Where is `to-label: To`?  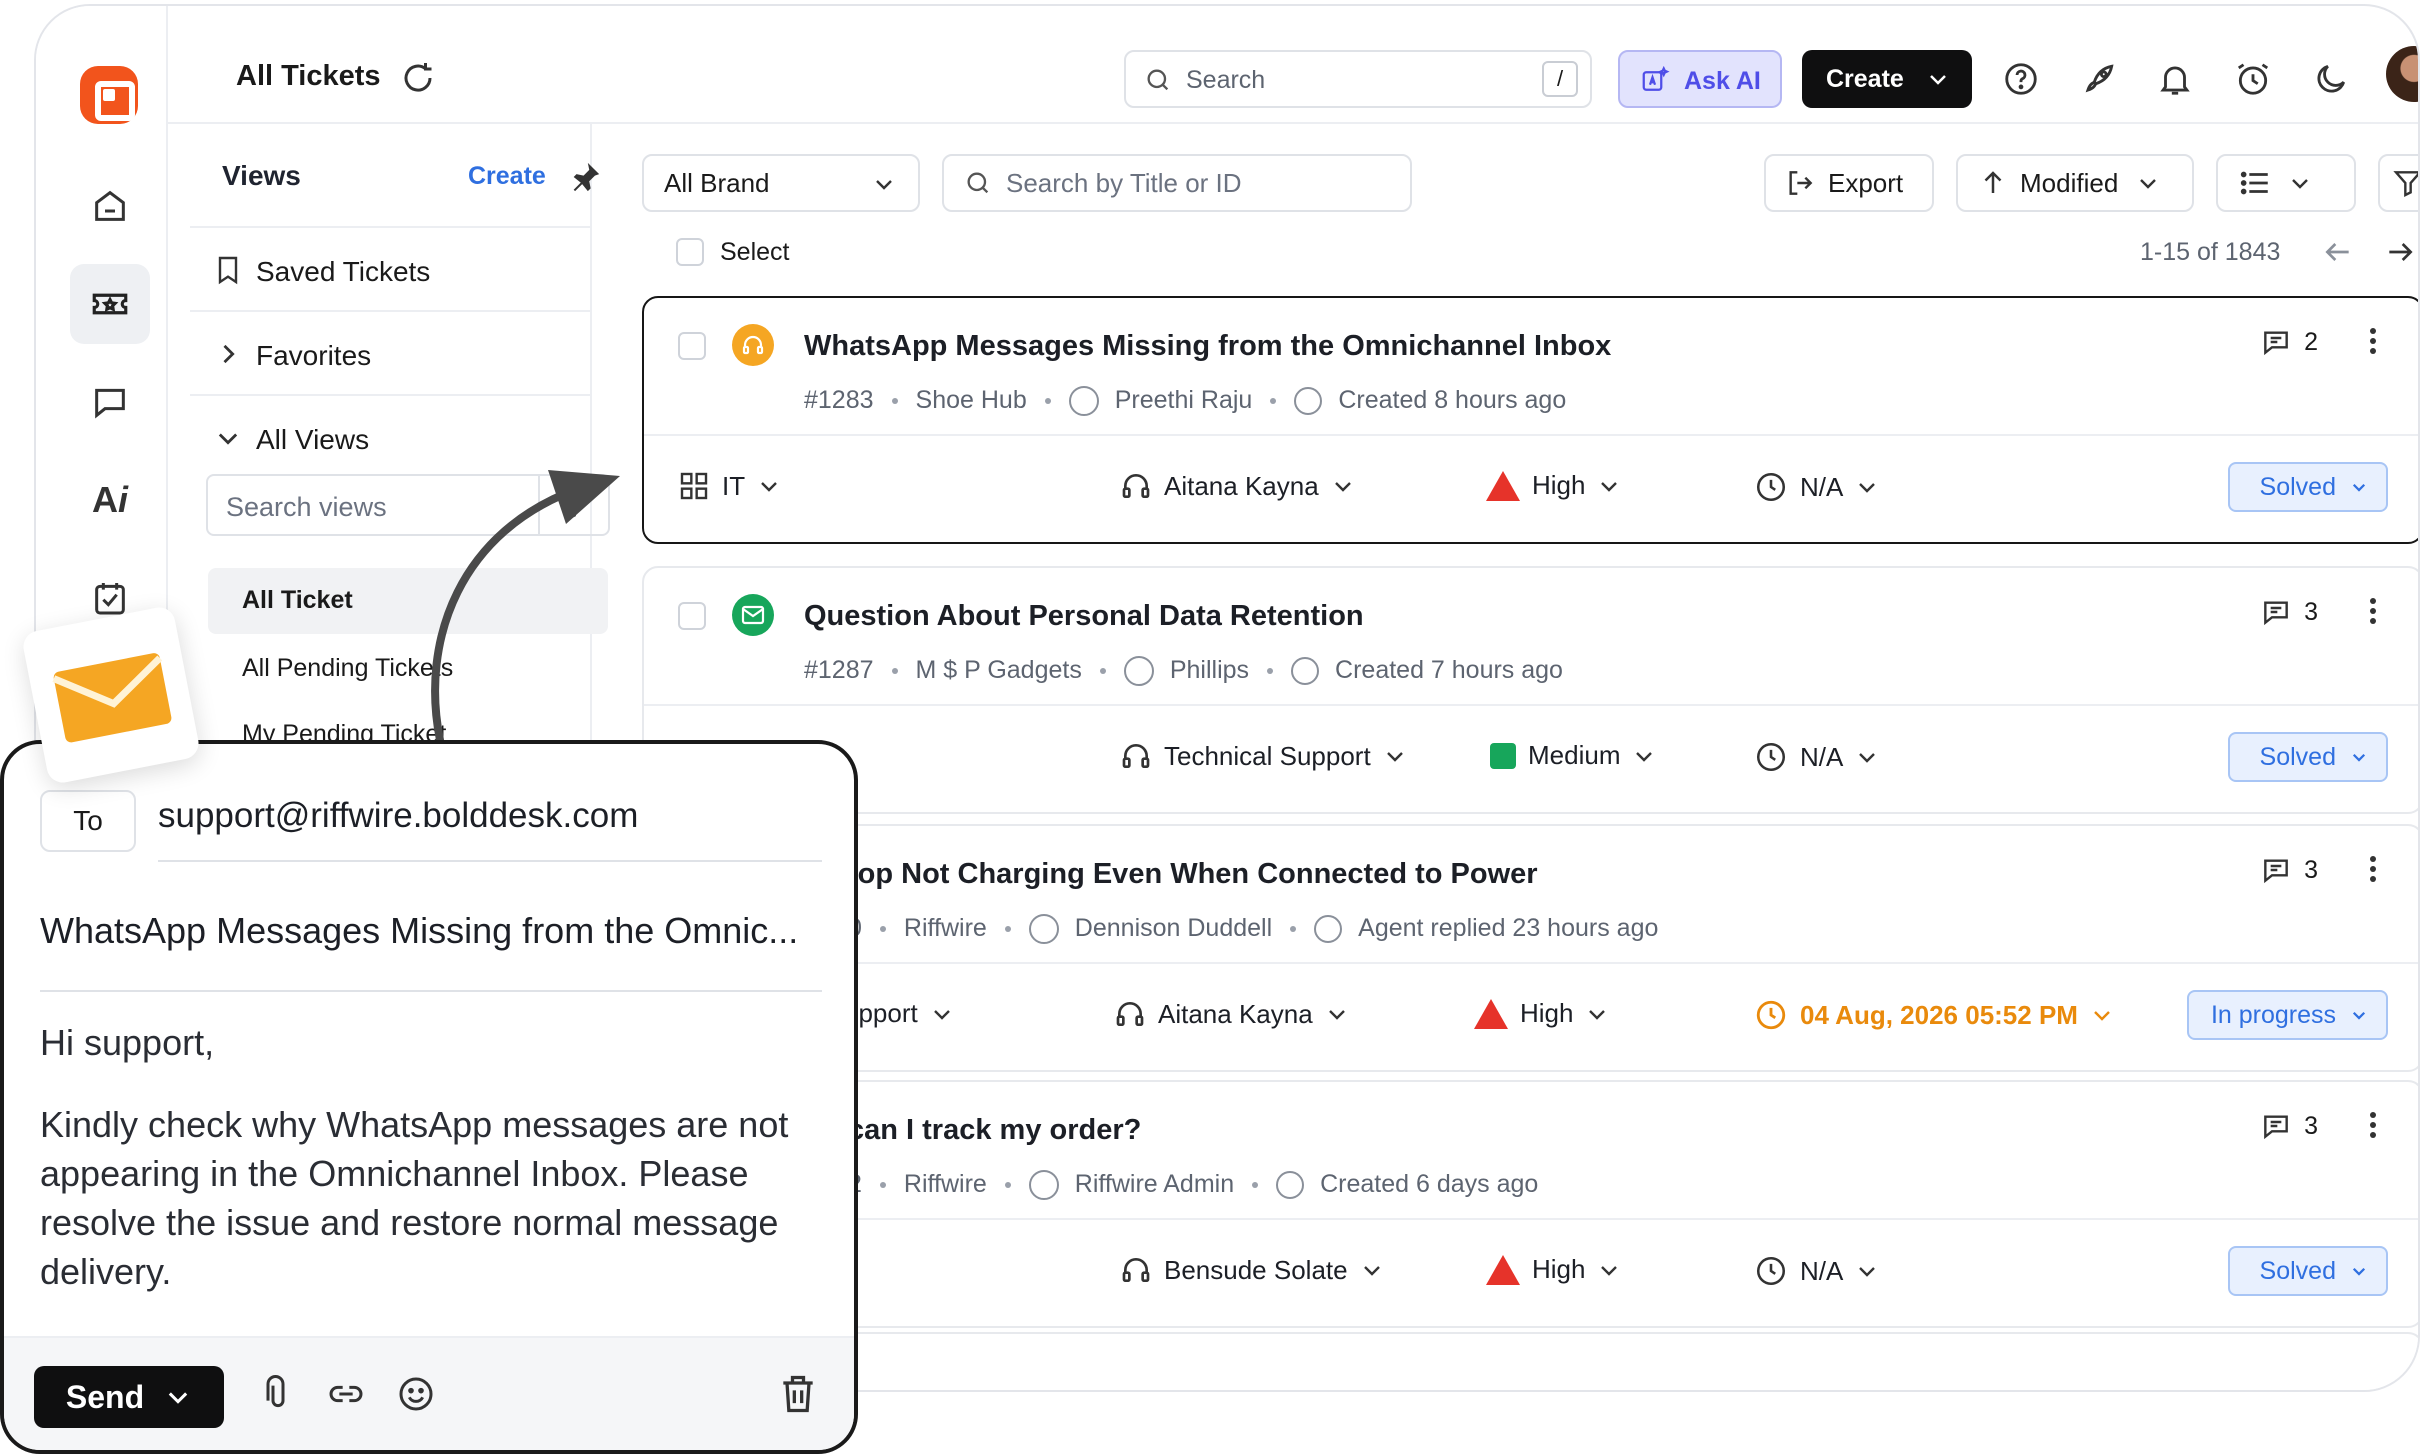
to-label: To is located at coordinates (88, 821).